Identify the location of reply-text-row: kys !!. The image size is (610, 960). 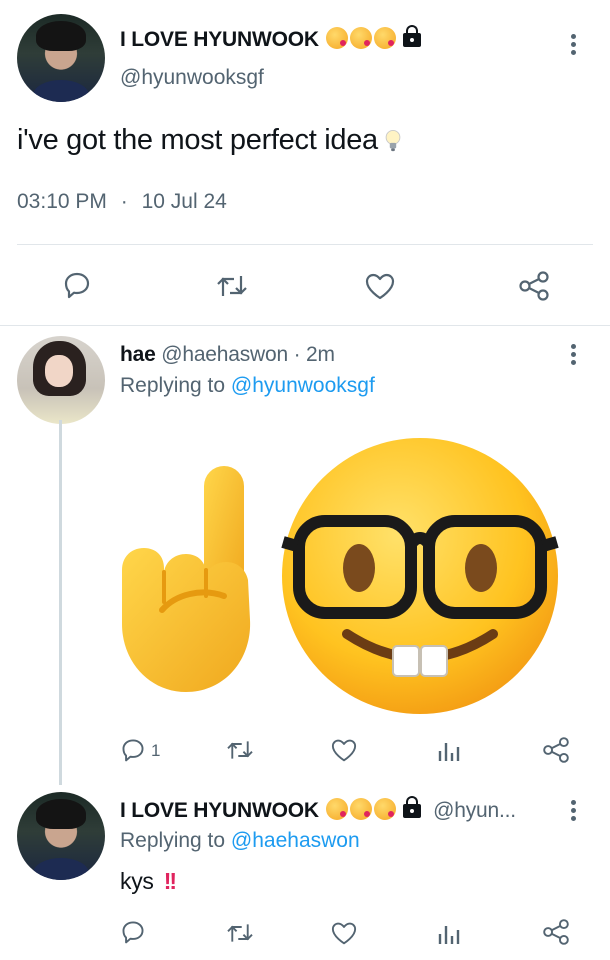
(148, 881).